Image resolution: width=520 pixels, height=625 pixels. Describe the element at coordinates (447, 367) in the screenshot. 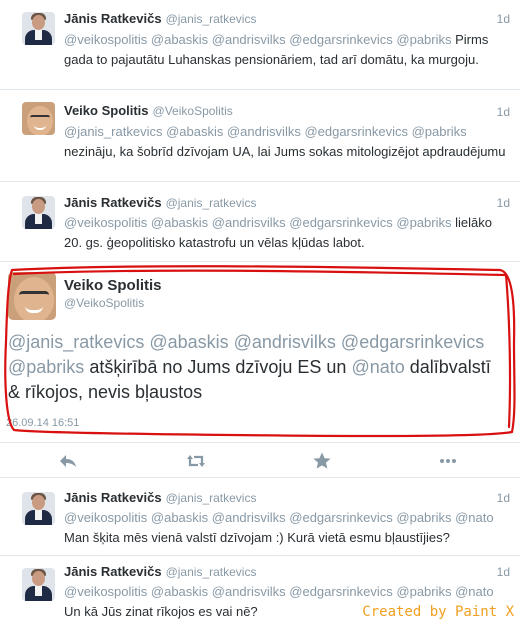

I see `tweet-message: dalībvalstī` at that location.